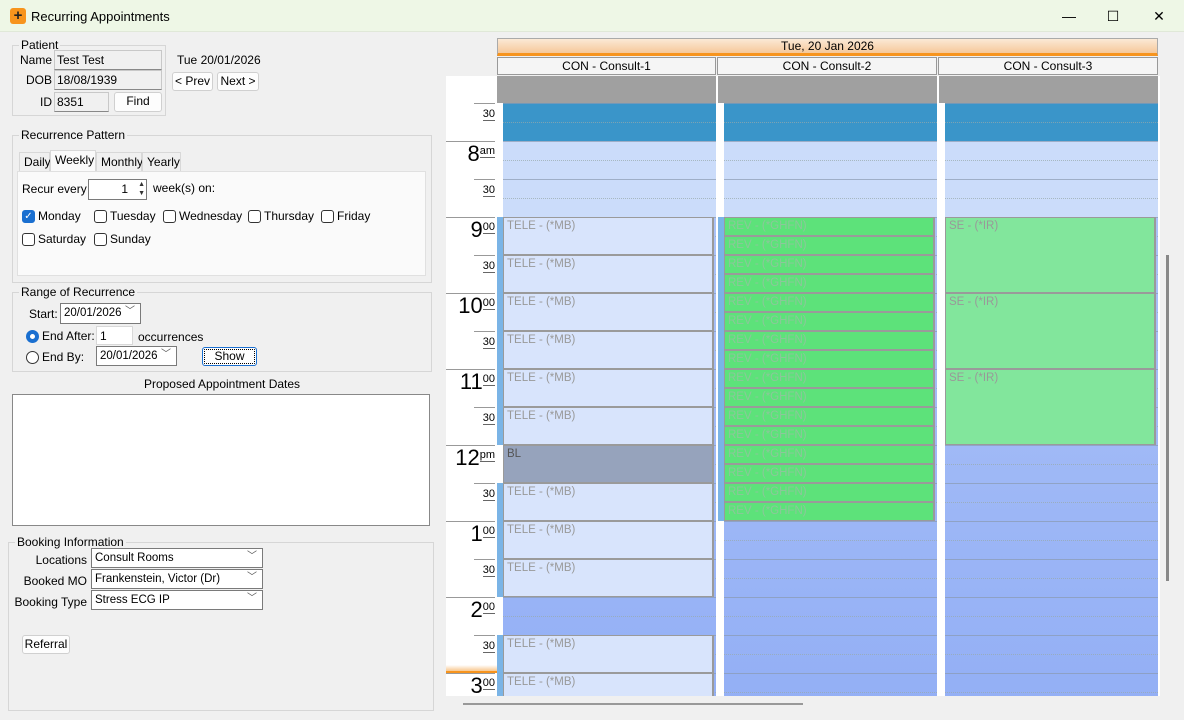  I want to click on unavailable-band, so click(827, 89).